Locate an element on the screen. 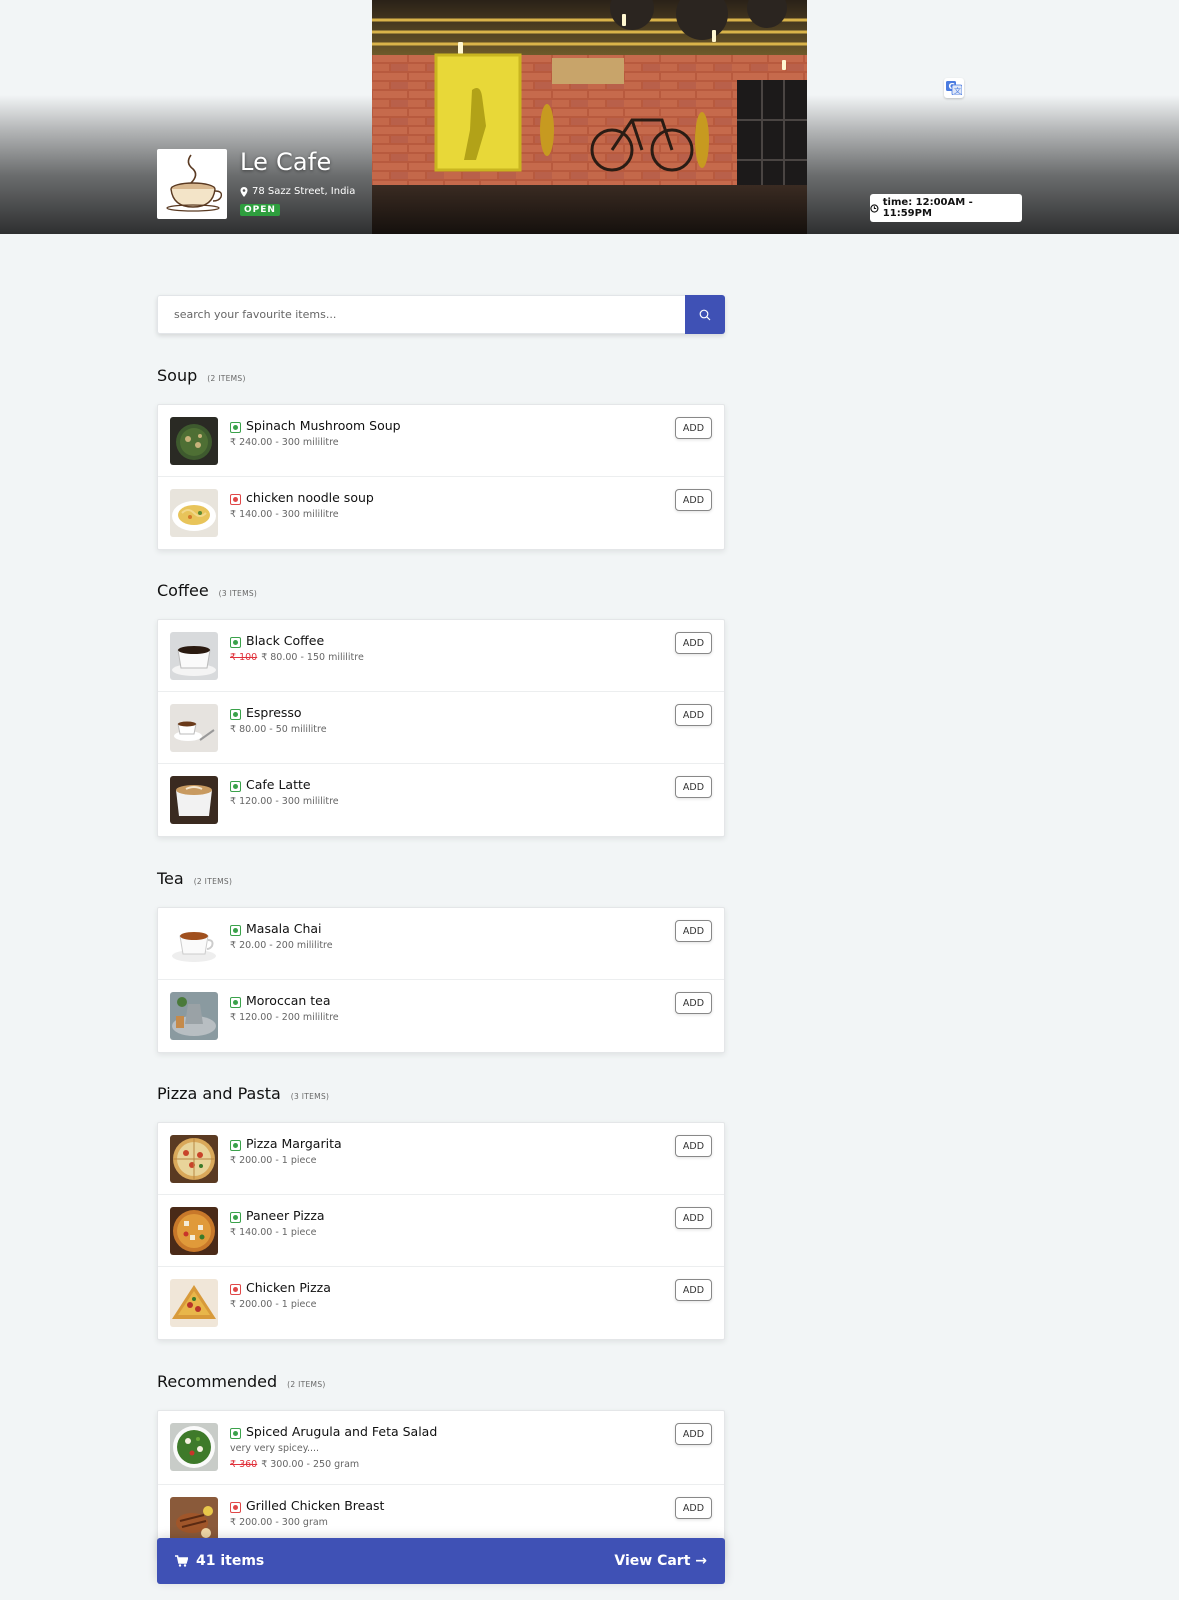  cafe-address: 78 Sazz Street, India is located at coordinates (297, 191).